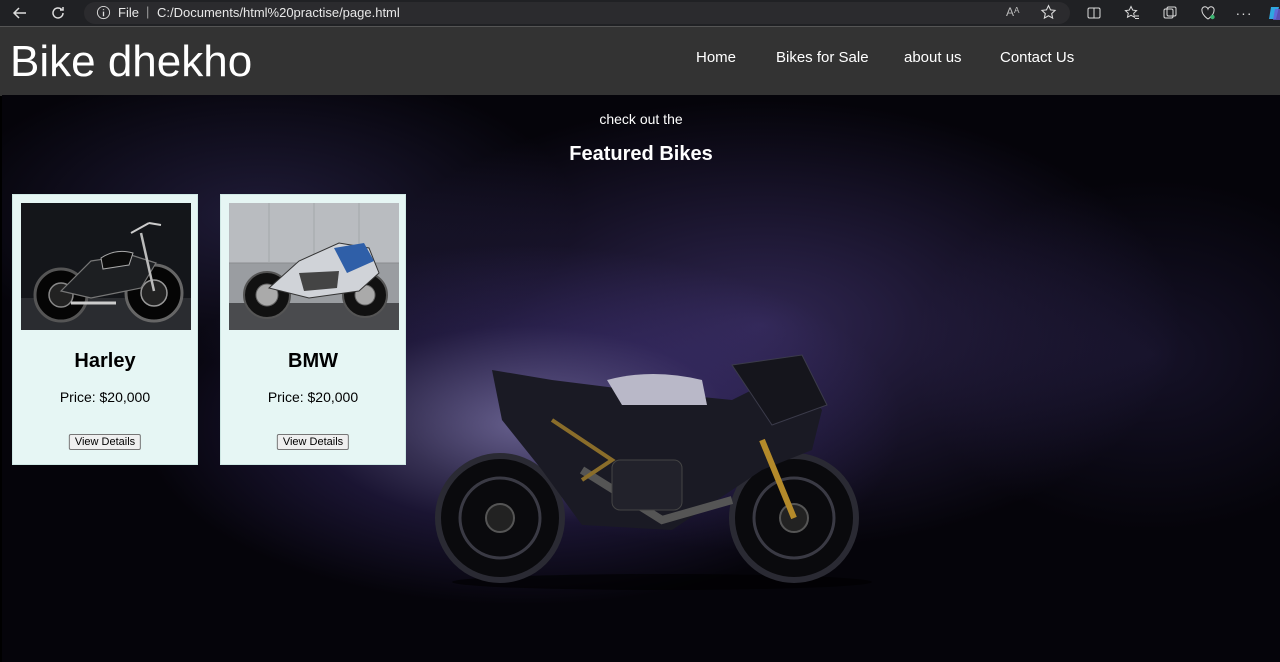 The height and width of the screenshot is (662, 1280). Describe the element at coordinates (313, 361) in the screenshot. I see `bike-name: BMW` at that location.